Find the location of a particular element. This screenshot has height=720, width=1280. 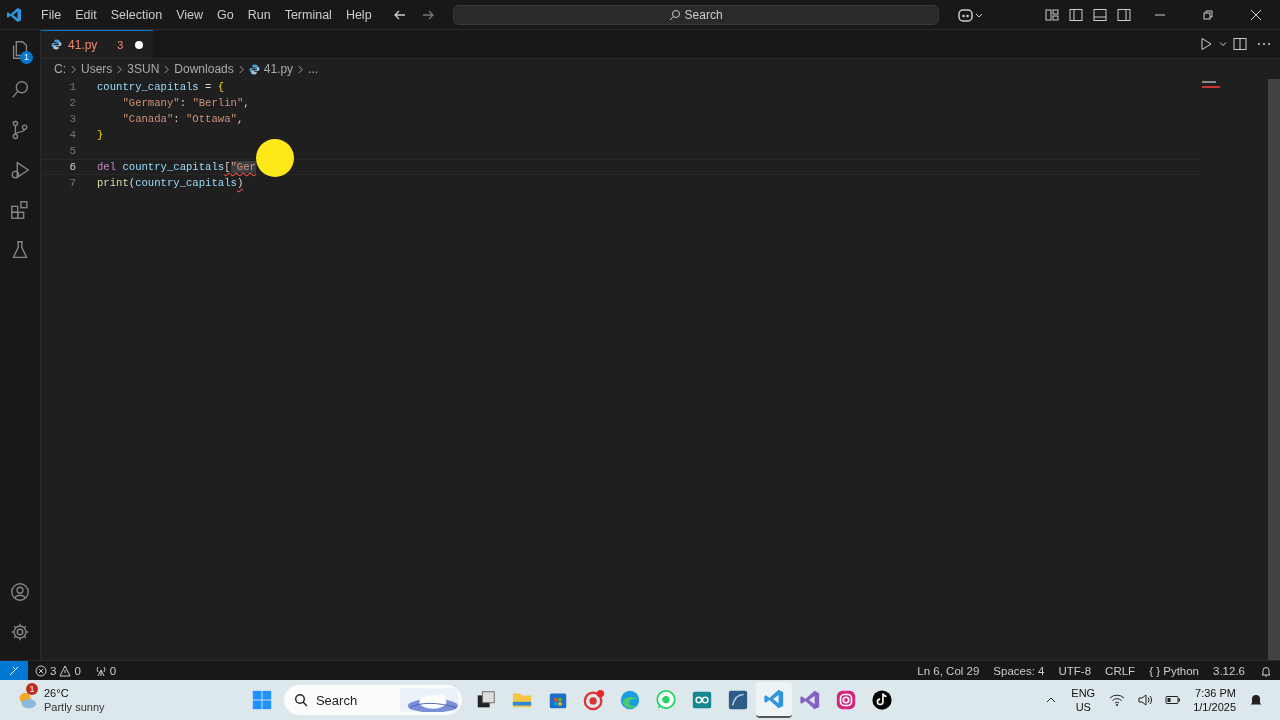

code-line: country_capitals = { is located at coordinates (161, 87).